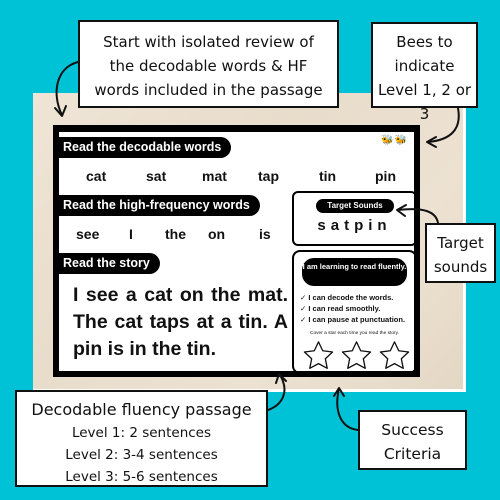  What do you see at coordinates (159, 205) in the screenshot?
I see `high-frequency-words-heading: Read the high-frequency words` at bounding box center [159, 205].